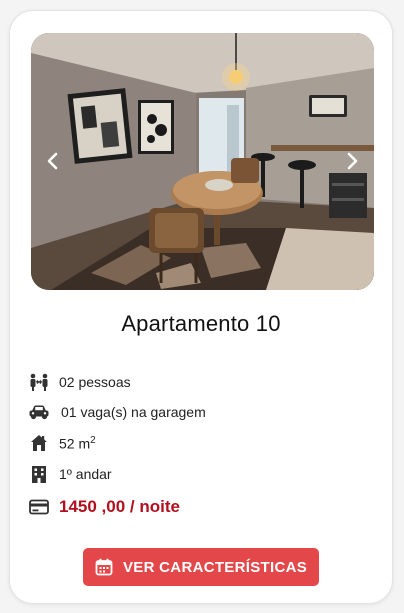 The image size is (404, 613). I want to click on feature-floor-text: 1º andar, so click(85, 474).